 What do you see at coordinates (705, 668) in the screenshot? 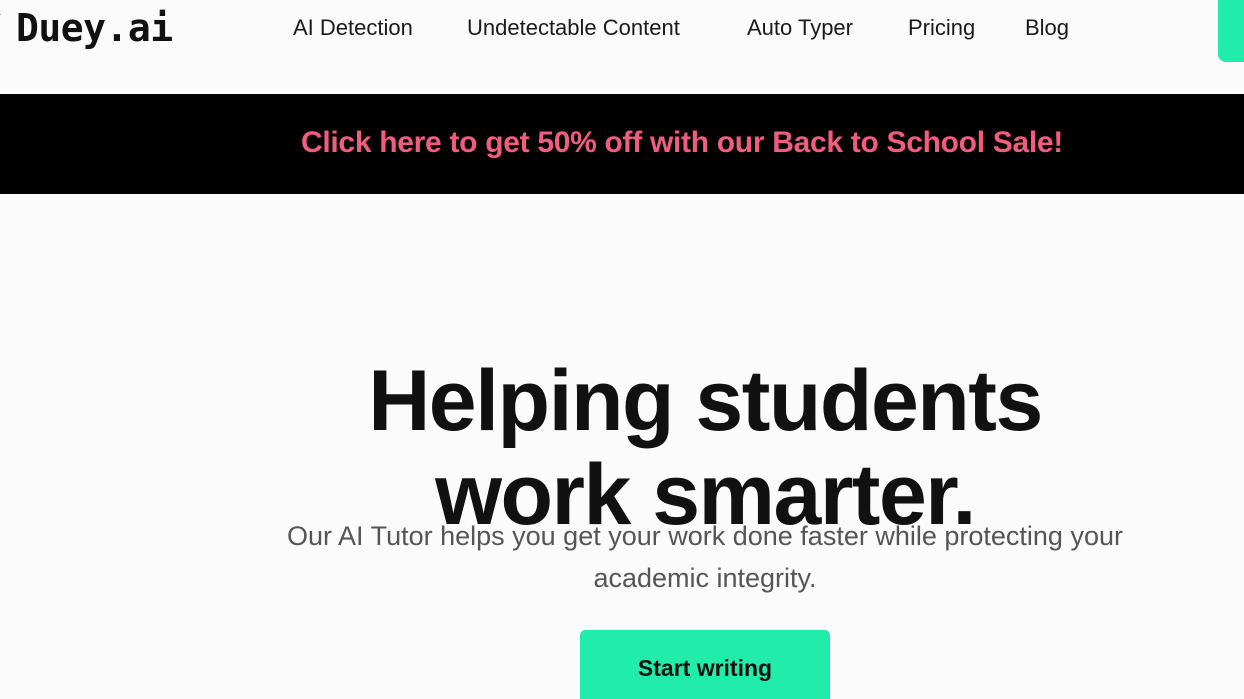
I see `start-writing-label: Start writing` at bounding box center [705, 668].